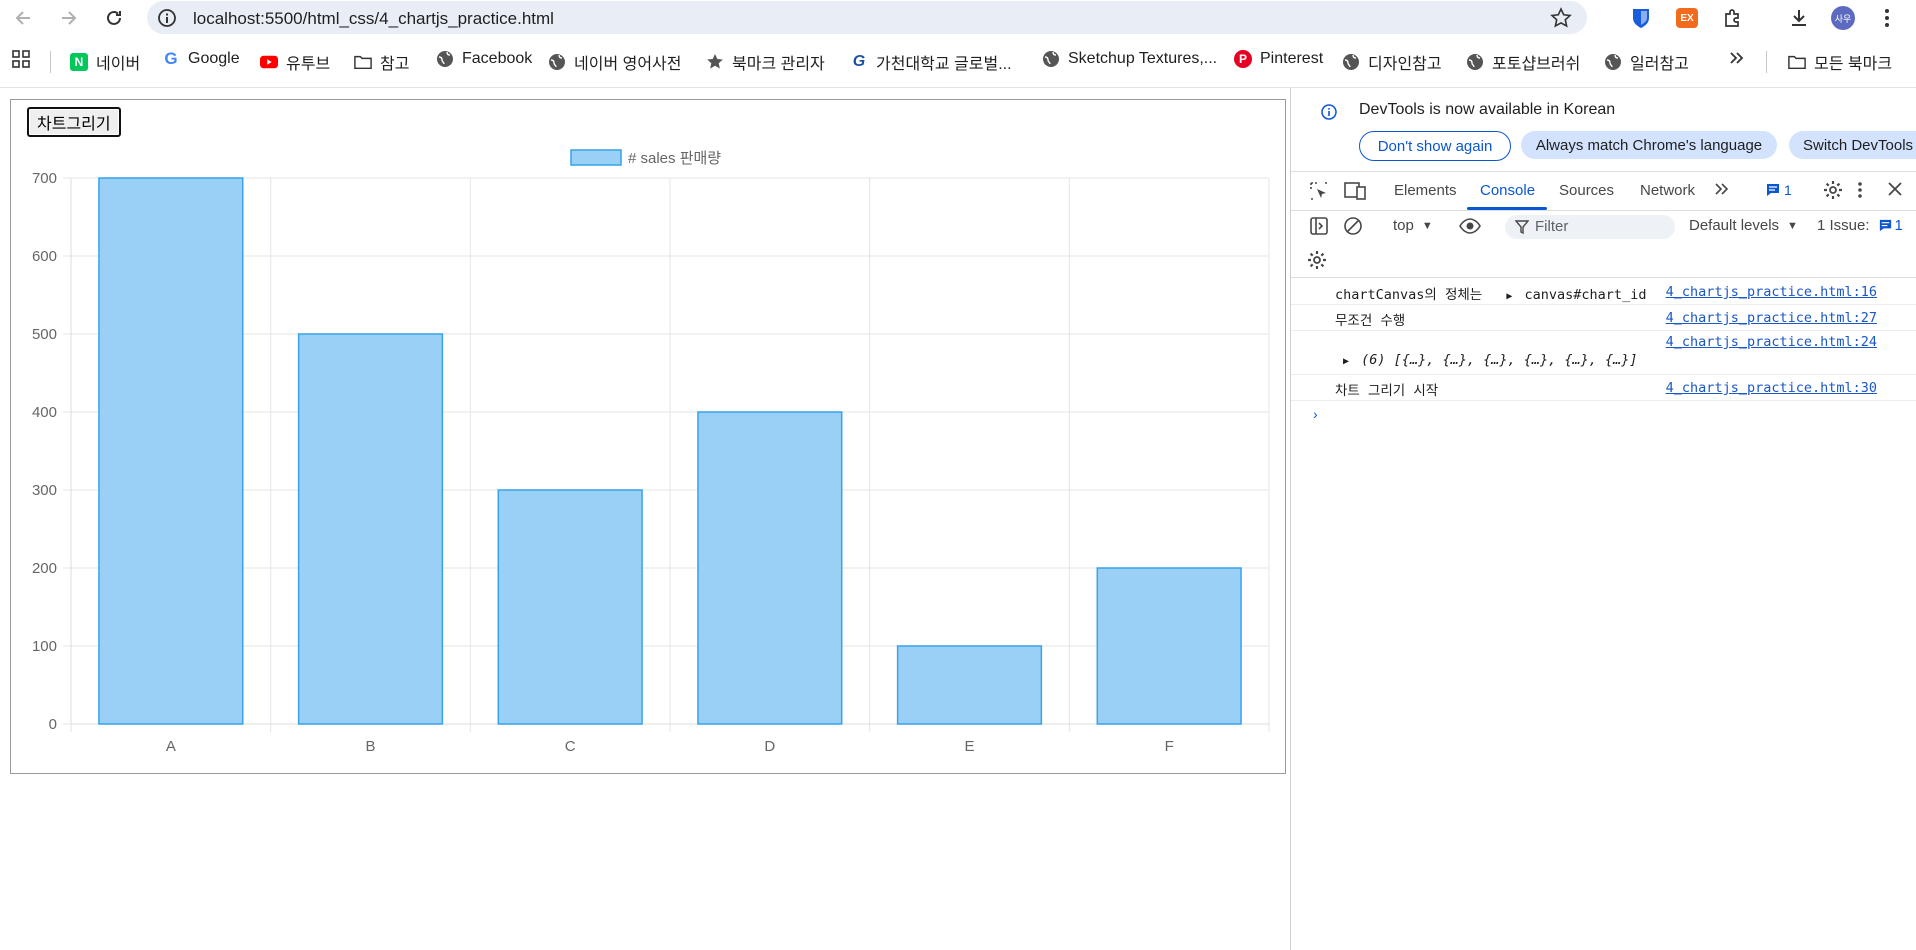  What do you see at coordinates (1659, 64) in the screenshot?
I see `bookmark-label: 일러참고` at bounding box center [1659, 64].